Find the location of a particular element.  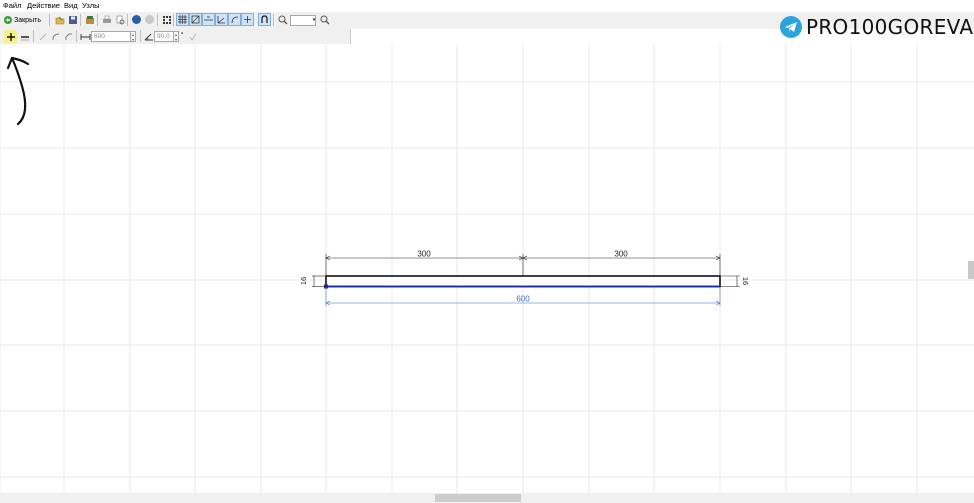

menu-bar: Файл Действие Вид Узлы is located at coordinates (487, 6).